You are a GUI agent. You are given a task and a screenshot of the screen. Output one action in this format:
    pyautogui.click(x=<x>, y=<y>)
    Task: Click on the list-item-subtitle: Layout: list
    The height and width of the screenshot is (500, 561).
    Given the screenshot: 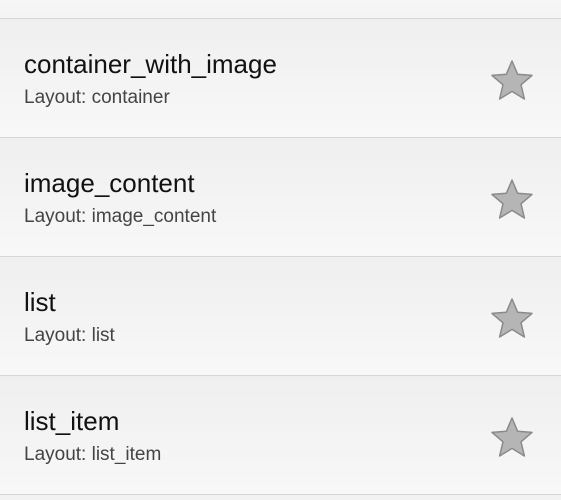 What is the action you would take?
    pyautogui.click(x=69, y=335)
    